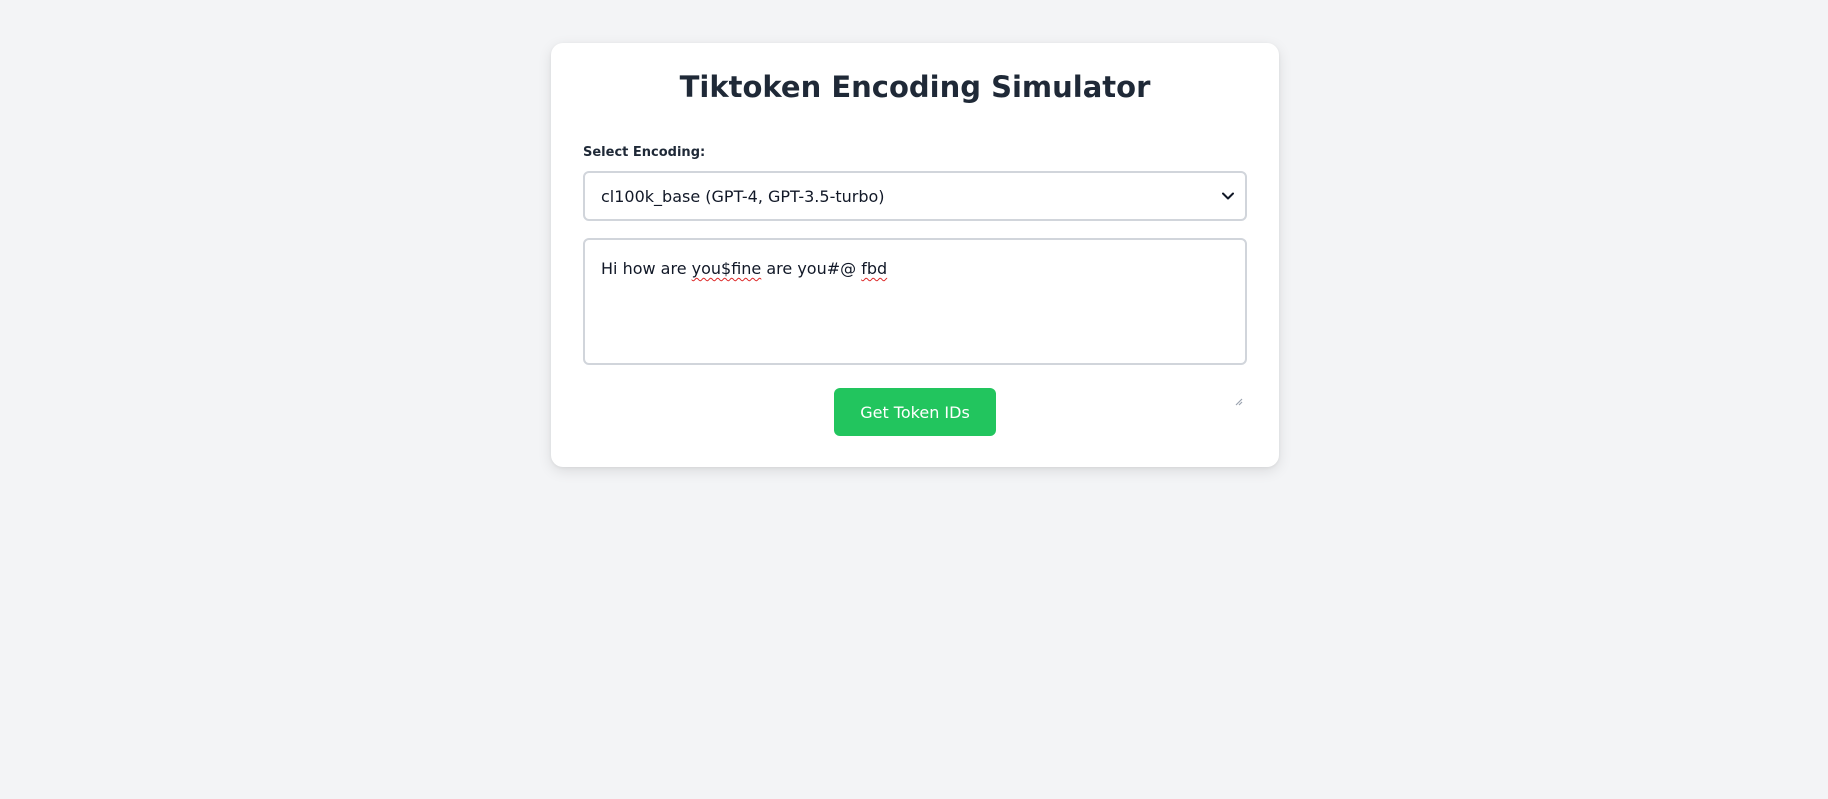 The image size is (1828, 799). Describe the element at coordinates (811, 268) in the screenshot. I see `text-segment: are you#@` at that location.